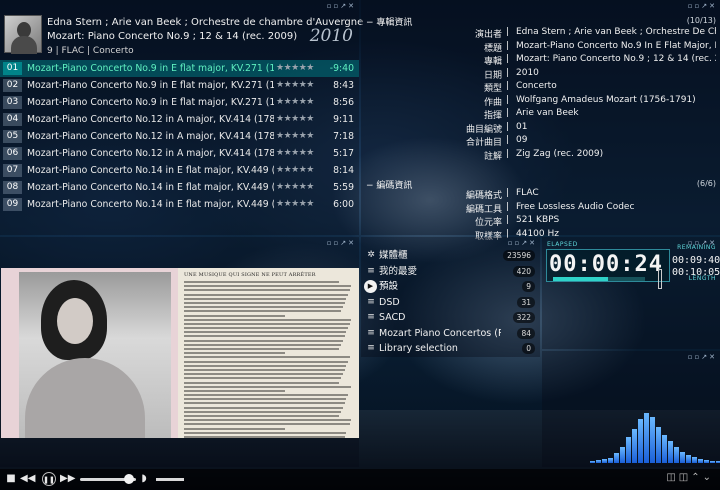 The height and width of the screenshot is (490, 720). Describe the element at coordinates (129, 479) in the screenshot. I see `seek-handle` at that location.